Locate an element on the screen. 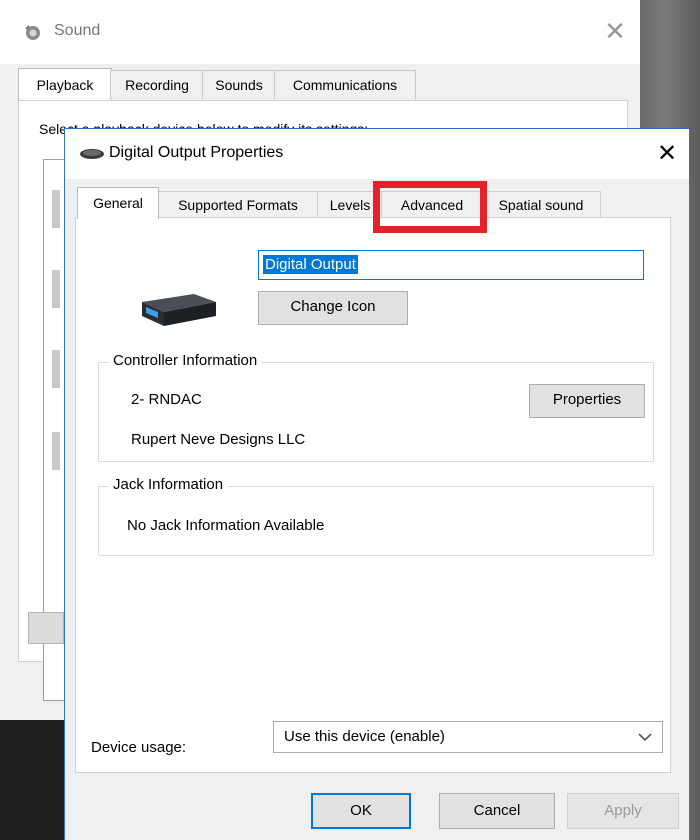 This screenshot has width=700, height=840. tab-playback: Playback is located at coordinates (65, 84).